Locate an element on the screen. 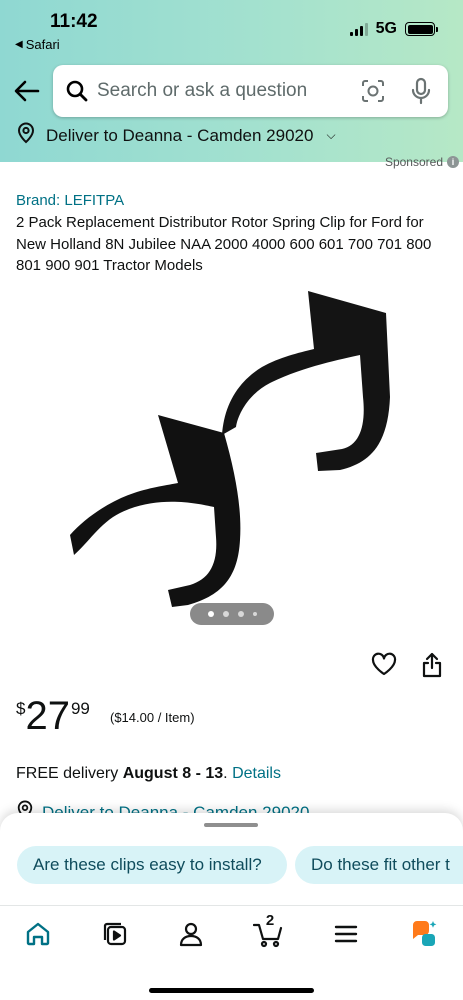  deliver-to-label: Deliver to Deanna - Camden 29020 is located at coordinates (180, 135).